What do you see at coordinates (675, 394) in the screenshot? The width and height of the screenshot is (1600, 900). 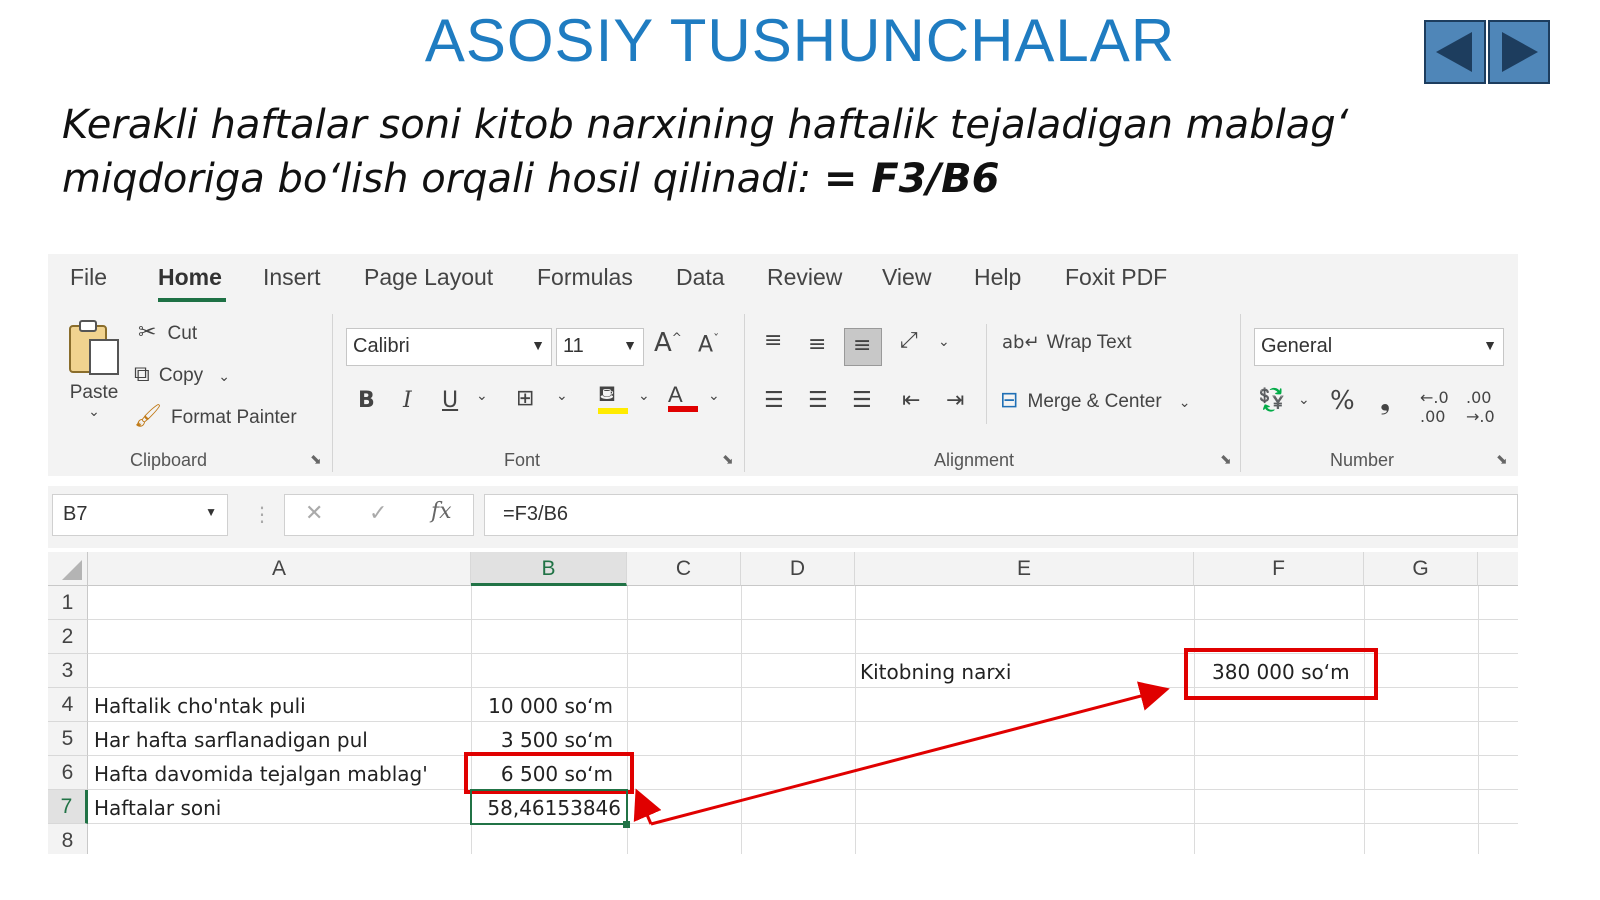 I see `font-color-icon: A` at bounding box center [675, 394].